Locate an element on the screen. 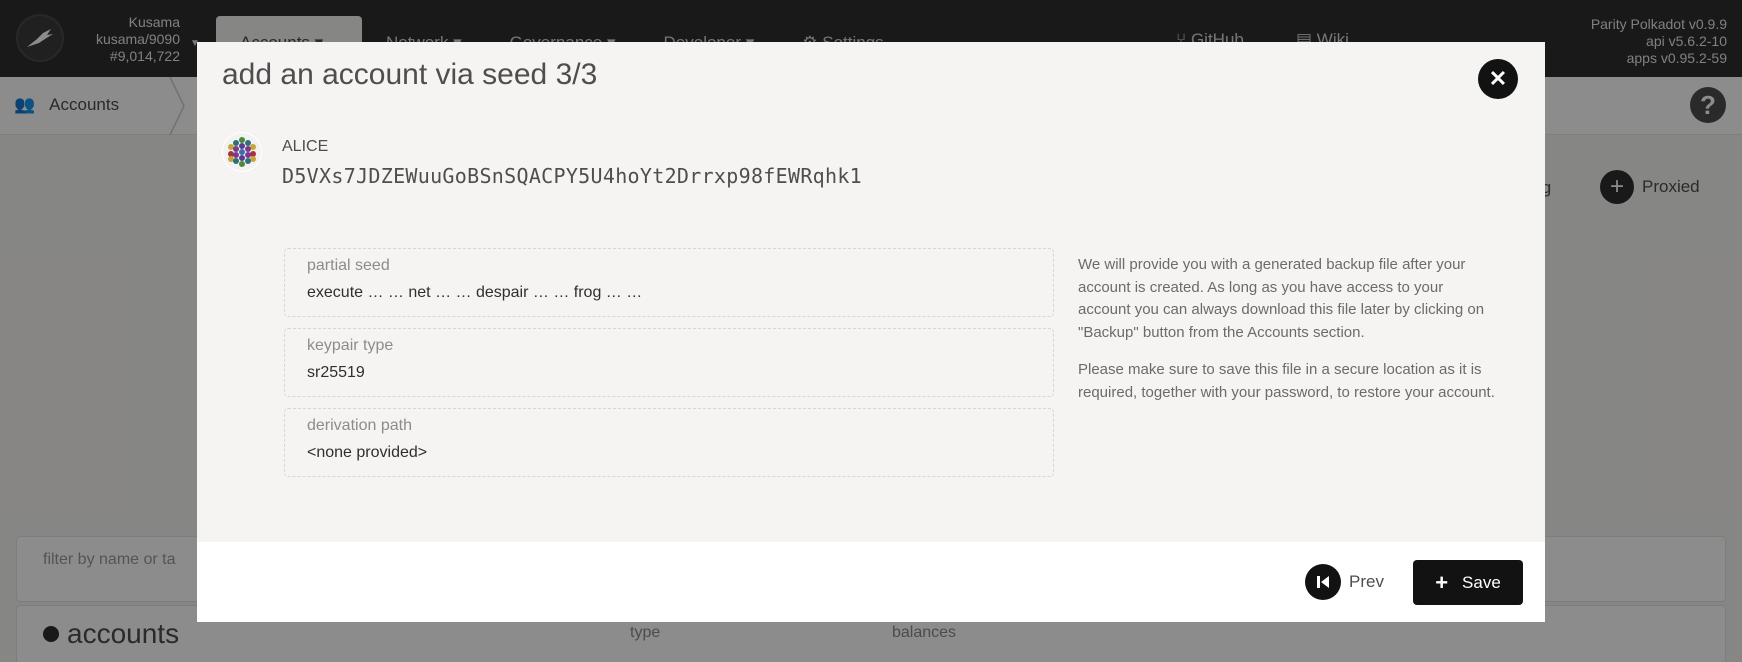 The height and width of the screenshot is (662, 1742). modal-footer: Prev + Save is located at coordinates (871, 582).